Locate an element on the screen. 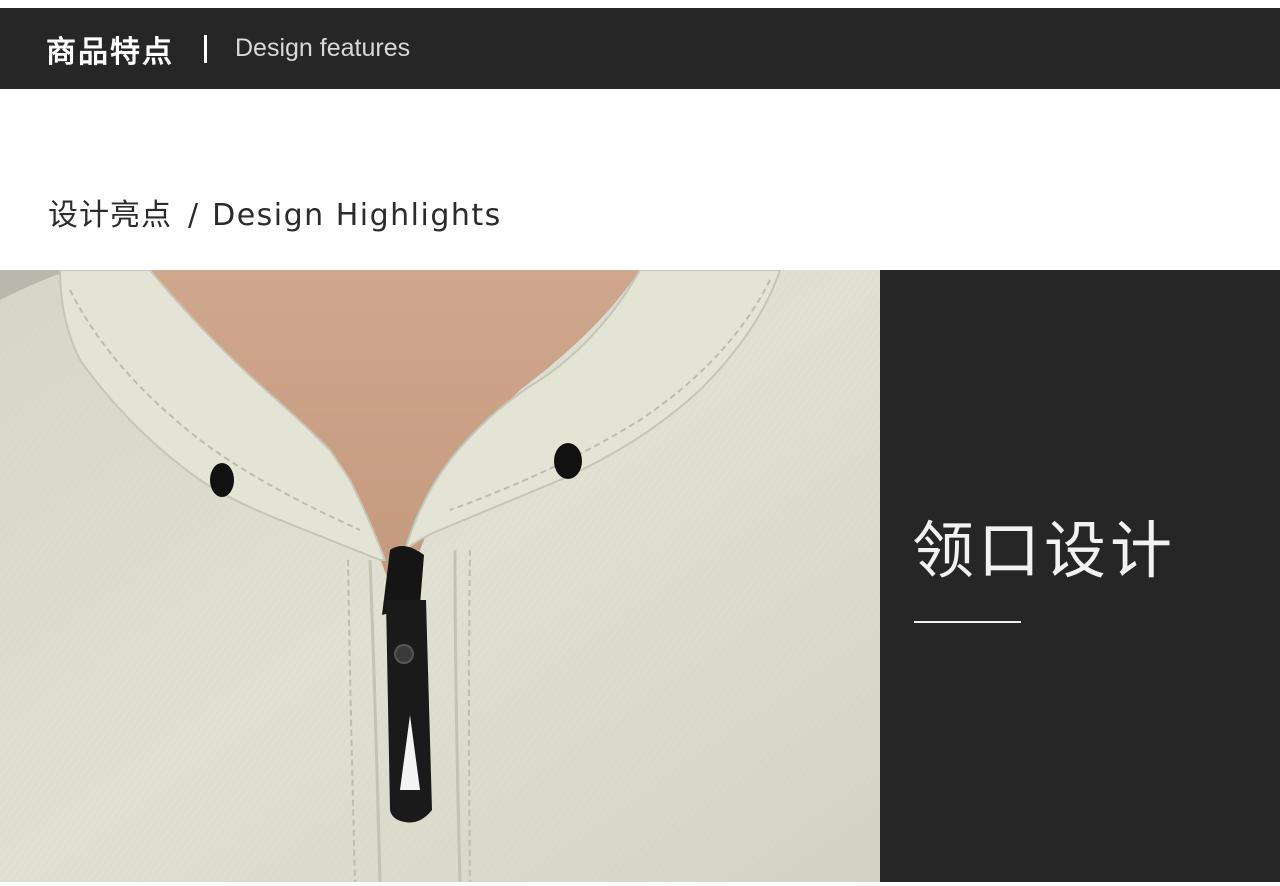 This screenshot has height=886, width=1280. banner-divider is located at coordinates (205, 48).